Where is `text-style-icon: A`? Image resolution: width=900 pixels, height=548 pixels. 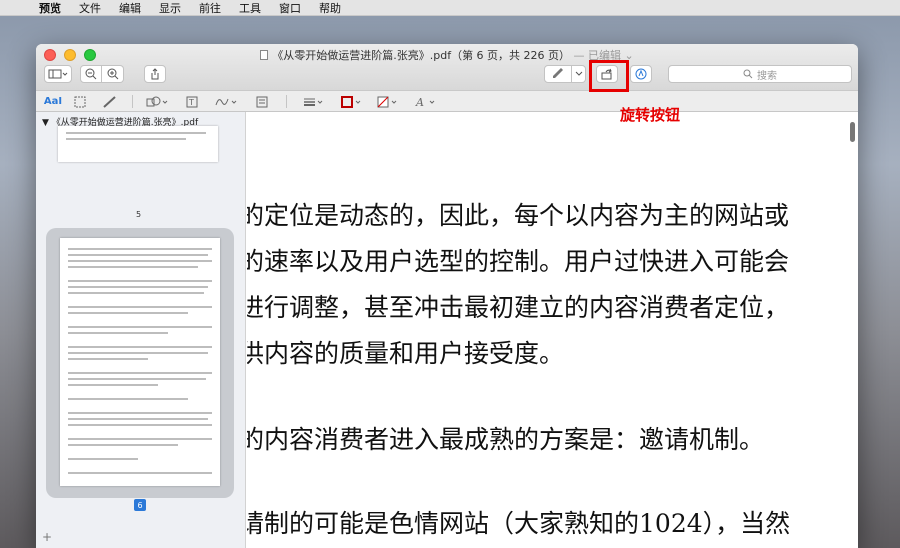 text-style-icon: A is located at coordinates (425, 102).